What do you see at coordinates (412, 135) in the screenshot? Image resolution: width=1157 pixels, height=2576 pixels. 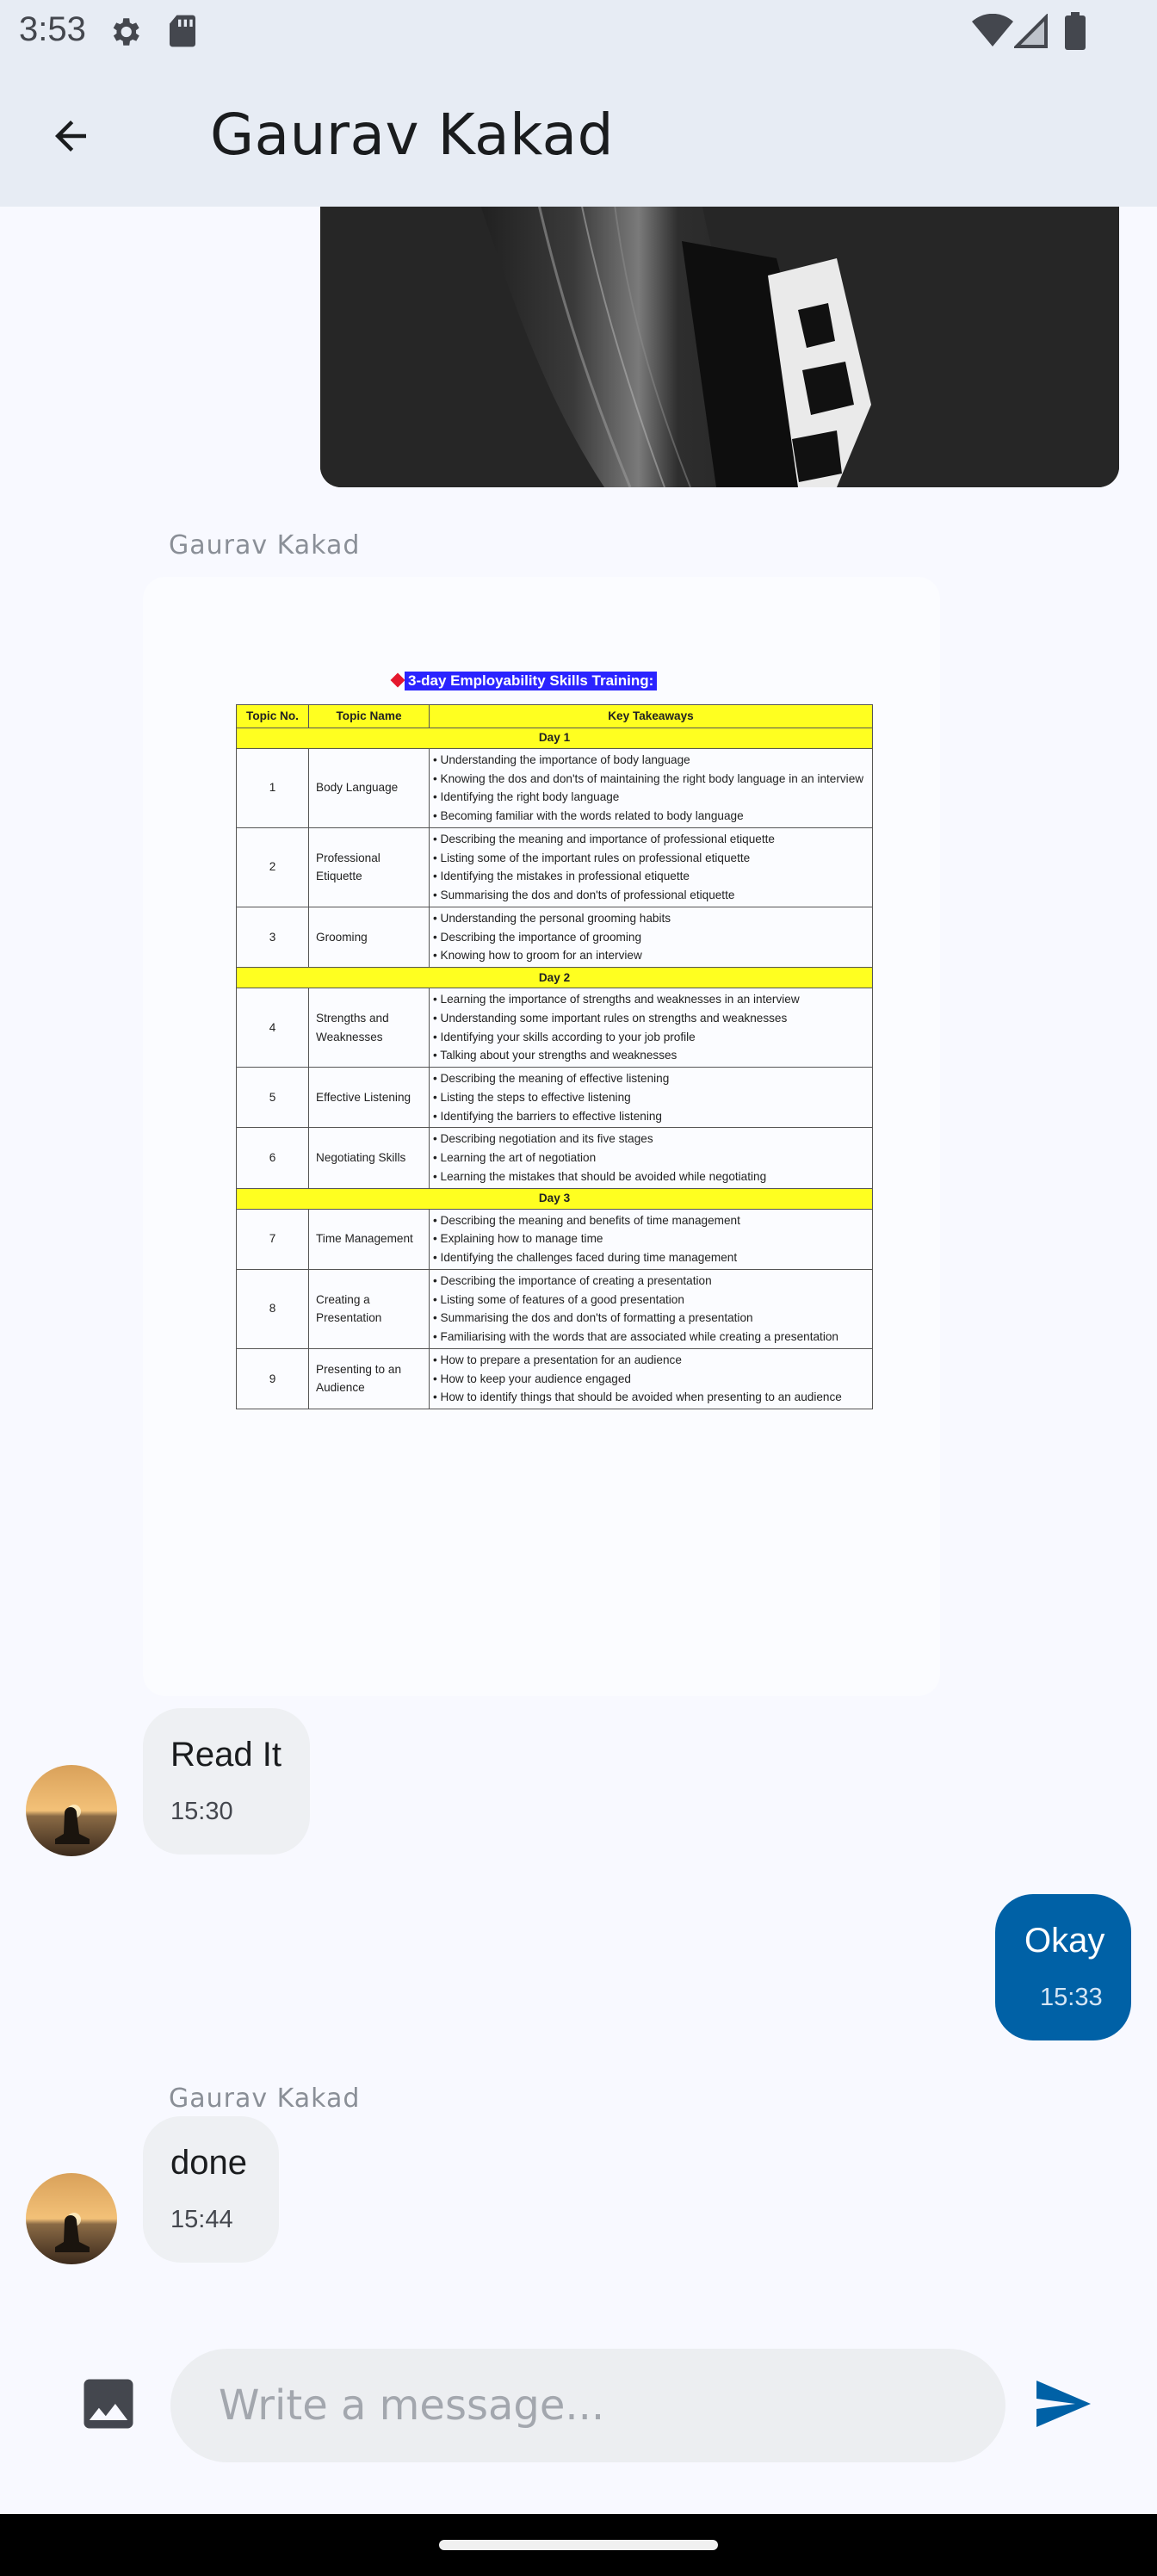 I see `chat-title: Gaurav Kakad` at bounding box center [412, 135].